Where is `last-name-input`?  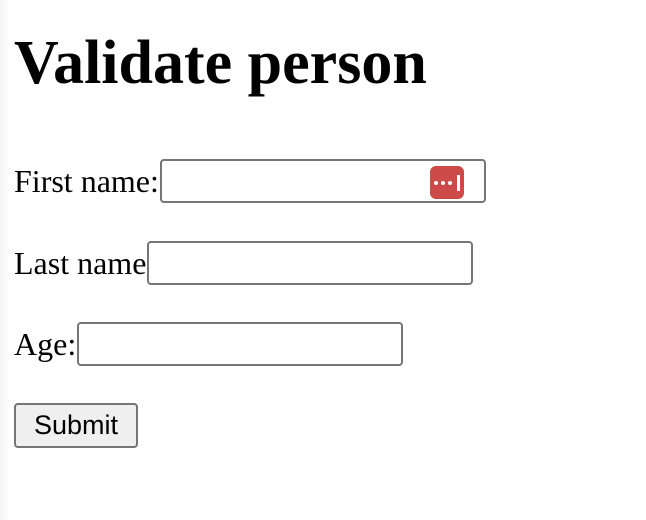 last-name-input is located at coordinates (310, 263).